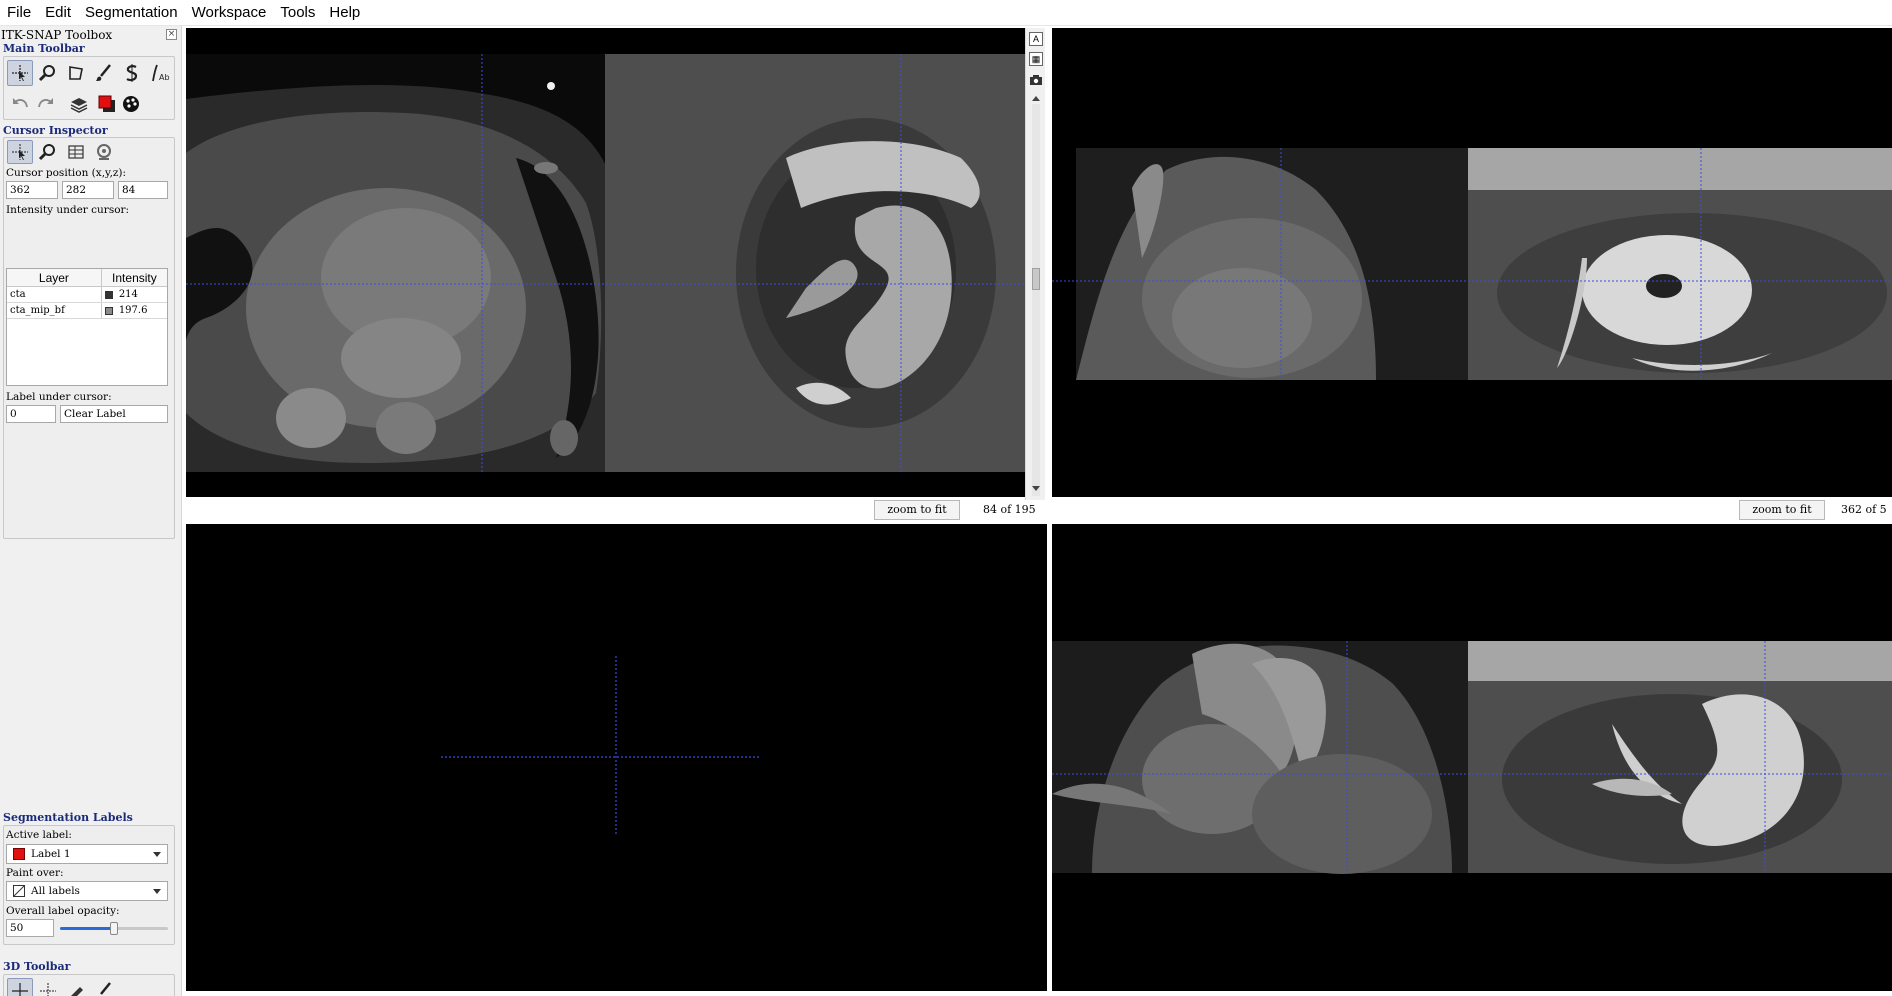 Image resolution: width=1892 pixels, height=996 pixels. What do you see at coordinates (54, 277) in the screenshot?
I see `layer-column-header: Layer` at bounding box center [54, 277].